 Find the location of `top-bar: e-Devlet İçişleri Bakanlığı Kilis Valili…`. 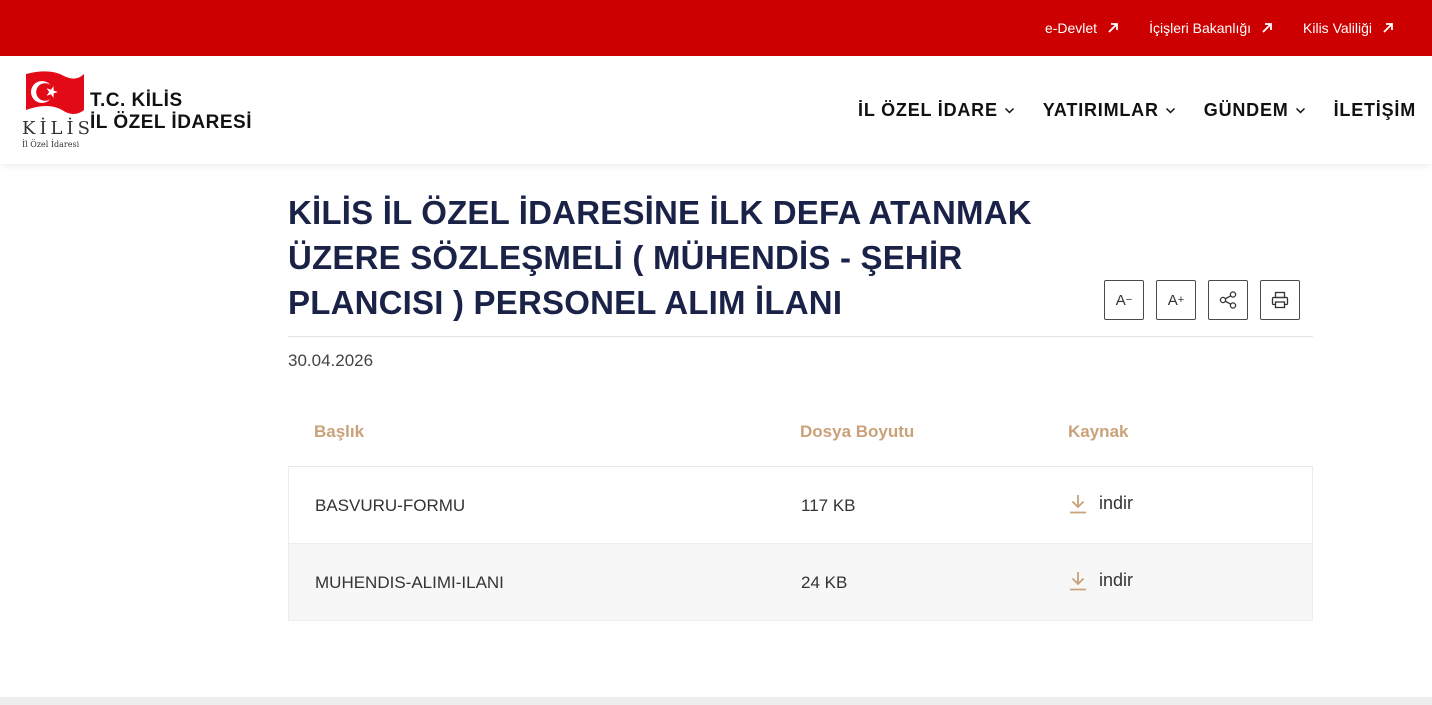

top-bar: e-Devlet İçişleri Bakanlığı Kilis Valili… is located at coordinates (716, 28).